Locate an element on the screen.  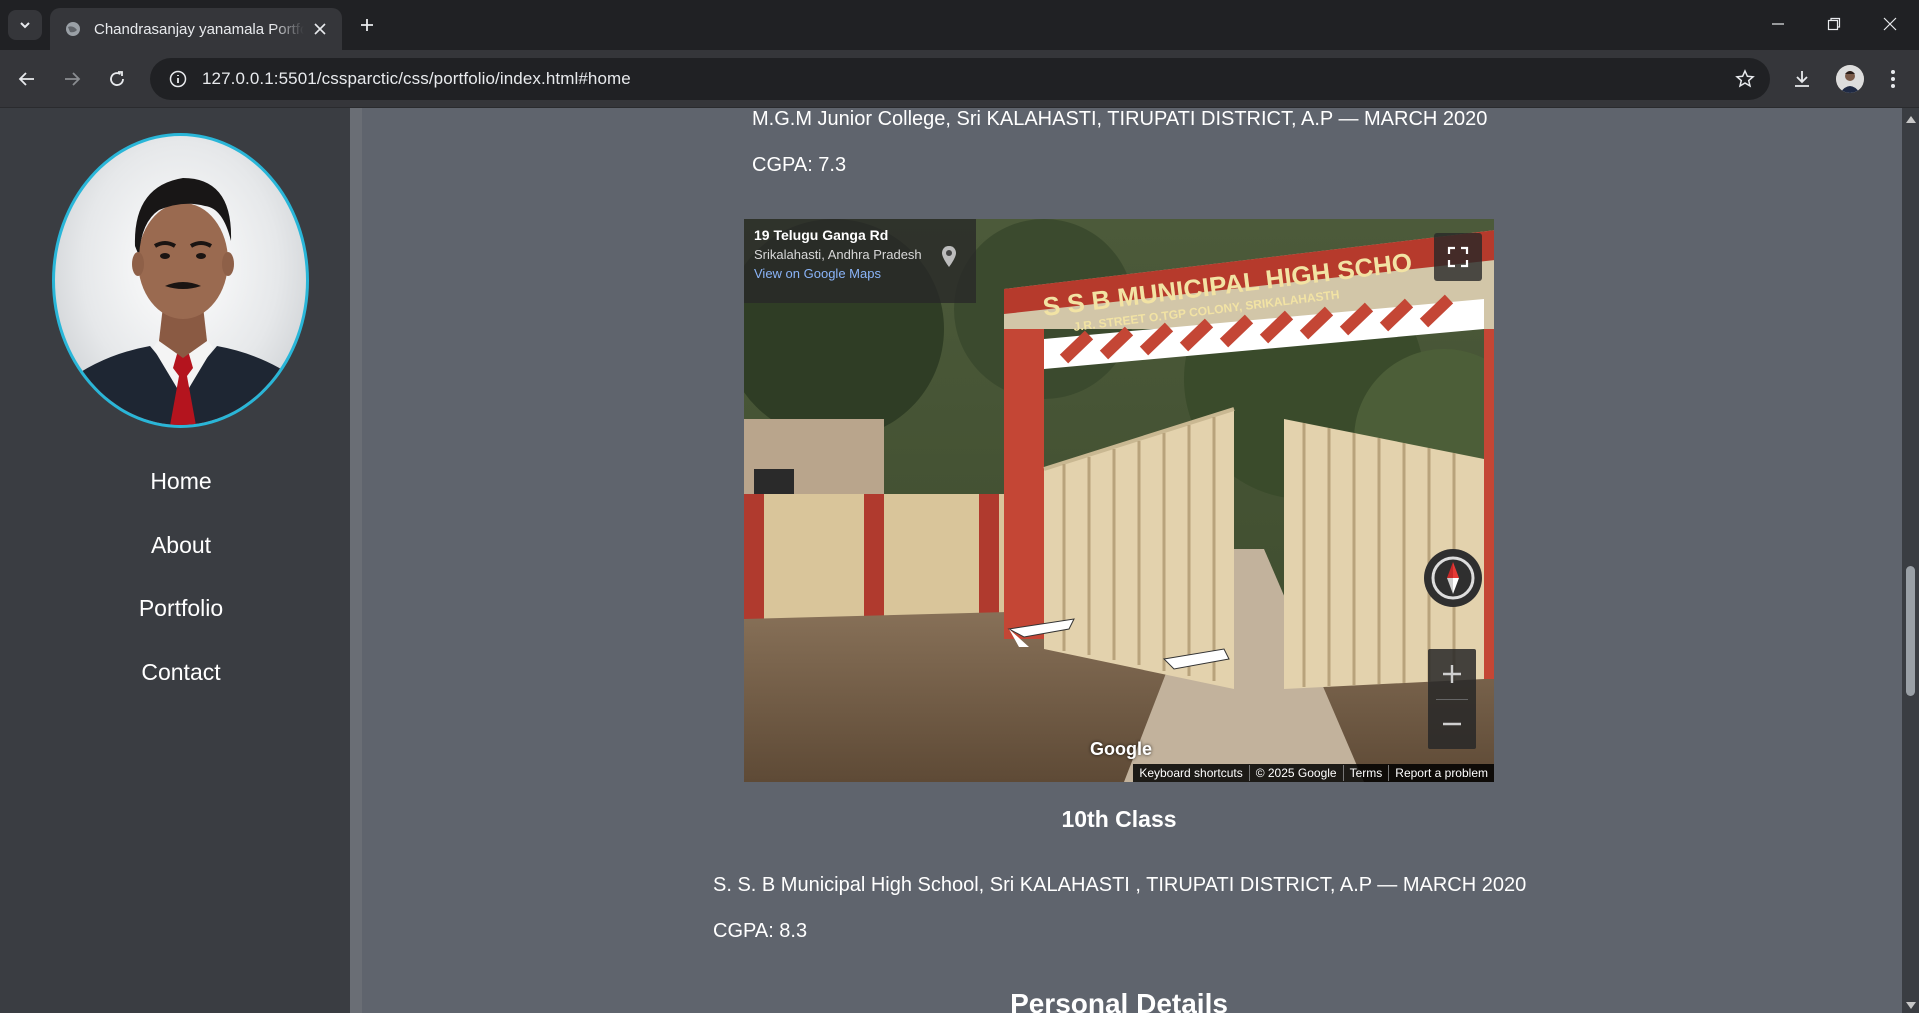
view-on-google-maps-link: View on Google Maps is located at coordinates (860, 273).